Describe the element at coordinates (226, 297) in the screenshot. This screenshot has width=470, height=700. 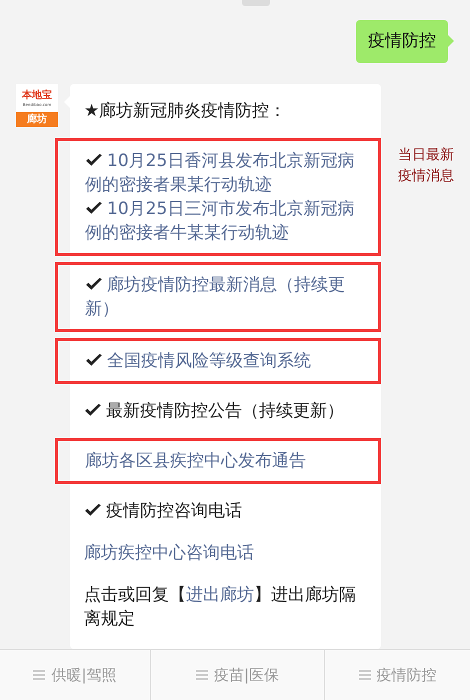
I see `article-link: 廊坊疫情防控最新消息（持续更新）` at that location.